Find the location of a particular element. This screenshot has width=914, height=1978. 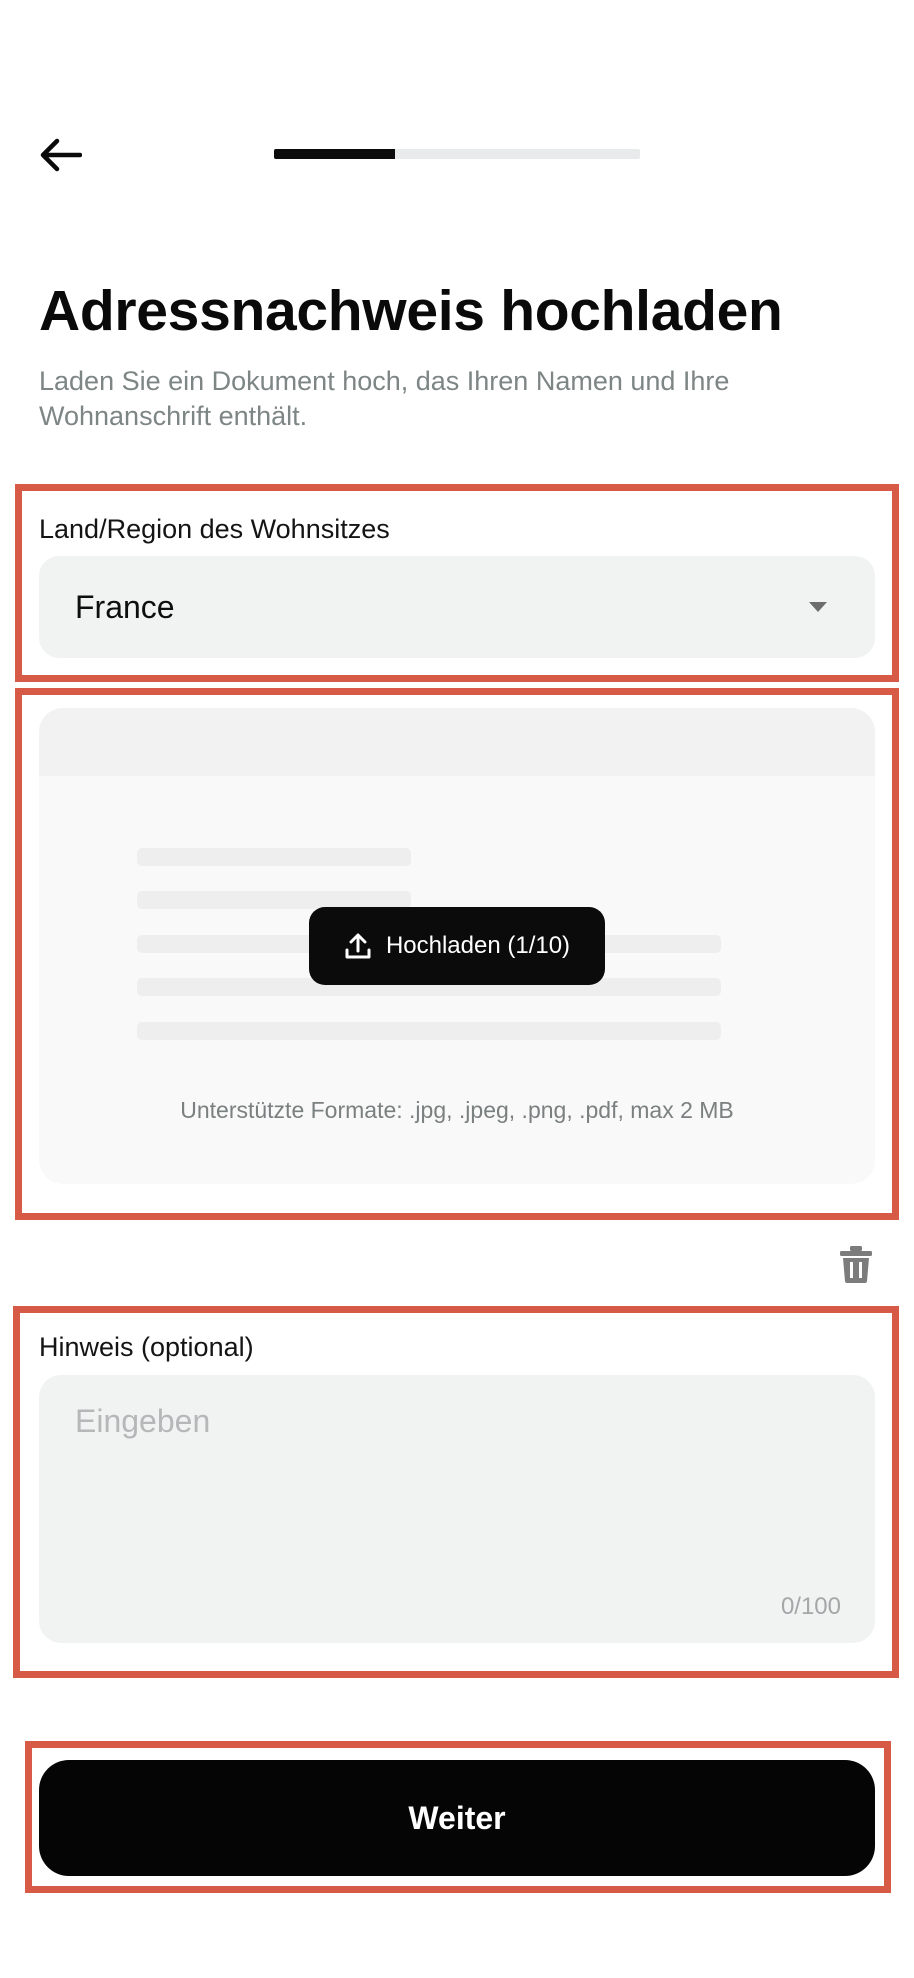

country-select-value: France is located at coordinates (125, 606).